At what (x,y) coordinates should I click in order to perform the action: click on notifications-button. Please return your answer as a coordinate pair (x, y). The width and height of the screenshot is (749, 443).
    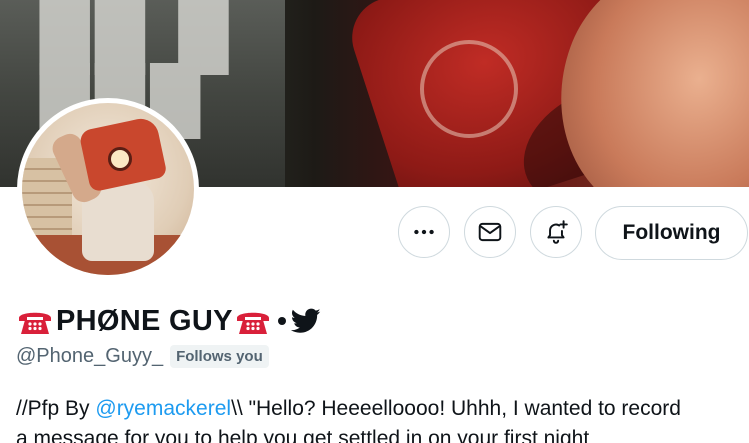
    Looking at the image, I should click on (556, 232).